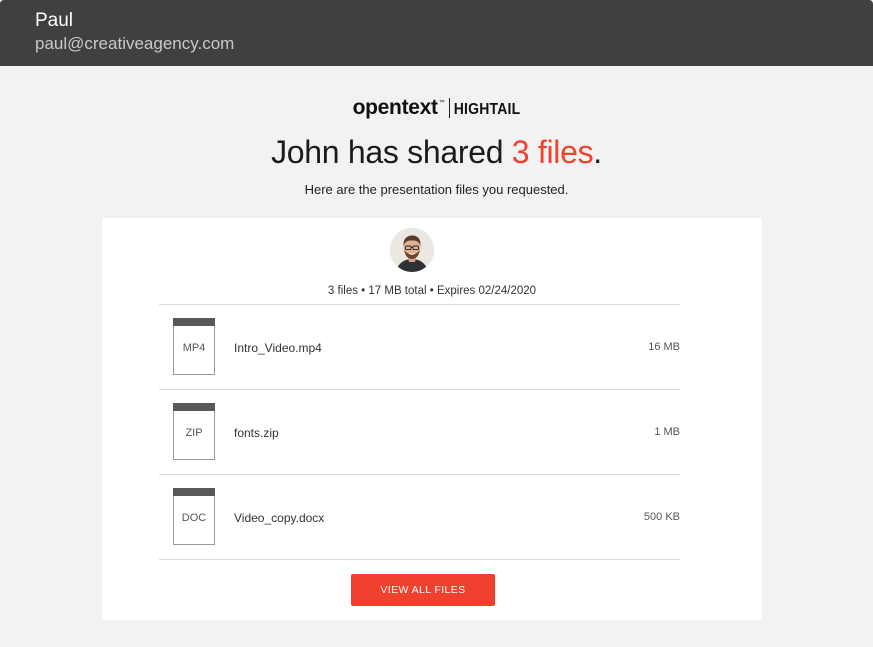  I want to click on recipient-header: Paul paul@creativeagency.com, so click(436, 33).